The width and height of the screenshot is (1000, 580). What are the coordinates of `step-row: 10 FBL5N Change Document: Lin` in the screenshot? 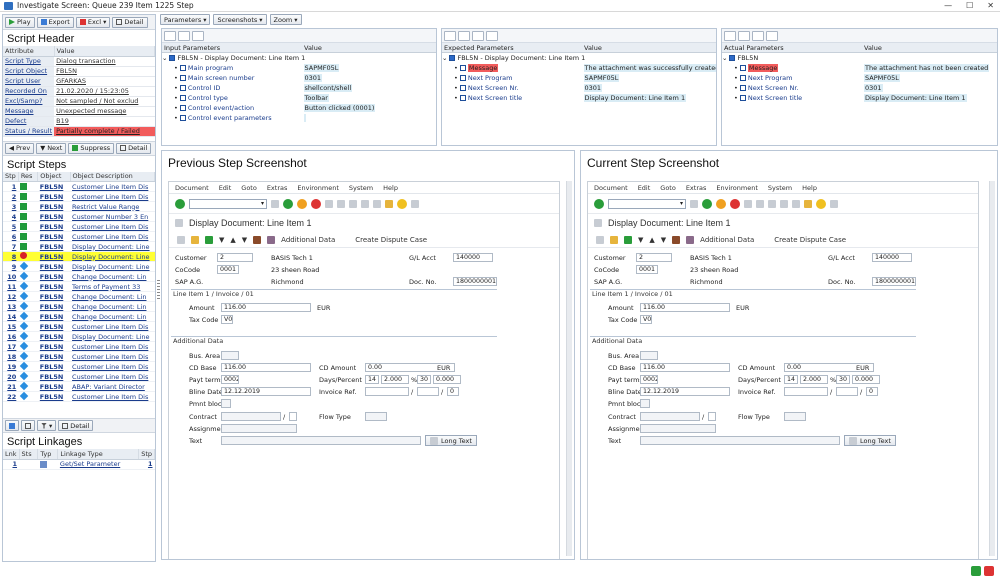 It's located at (79, 276).